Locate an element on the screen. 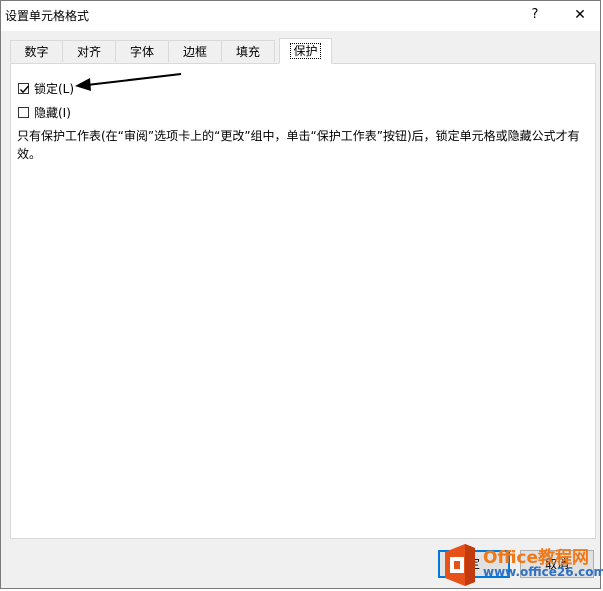 The height and width of the screenshot is (591, 603). tab-label: 边框 is located at coordinates (194, 52).